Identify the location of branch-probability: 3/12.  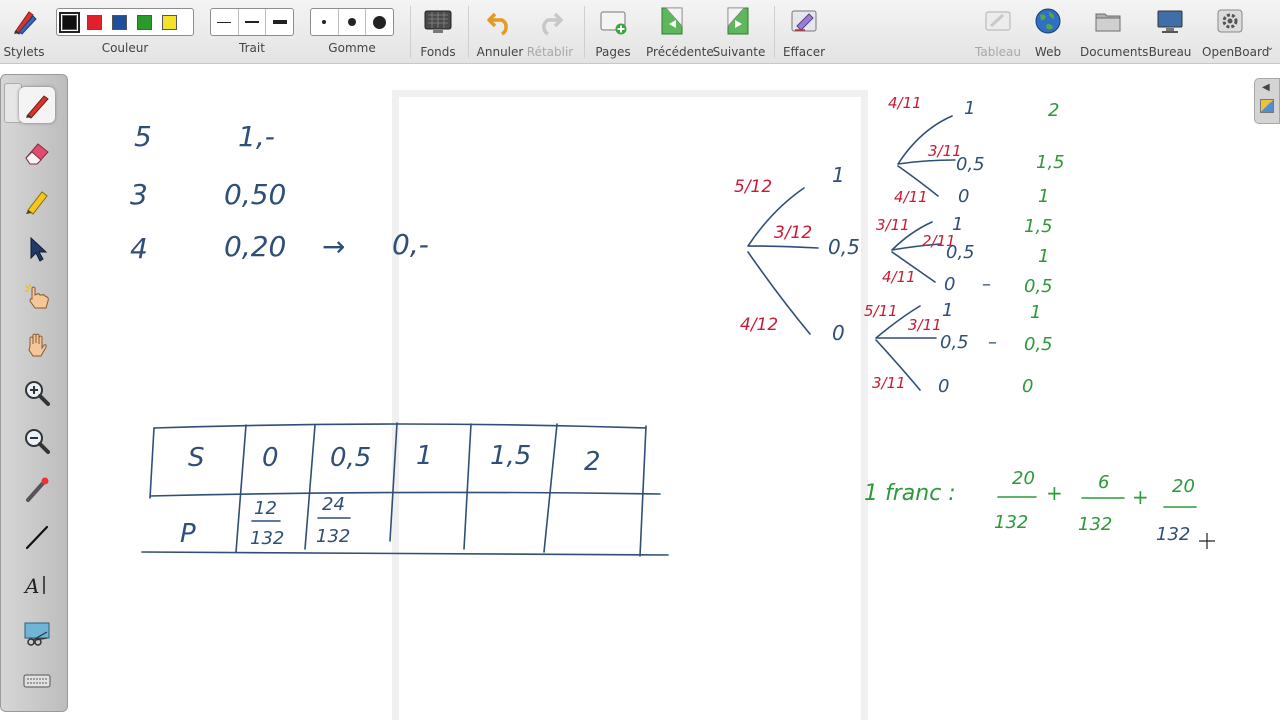
(793, 233).